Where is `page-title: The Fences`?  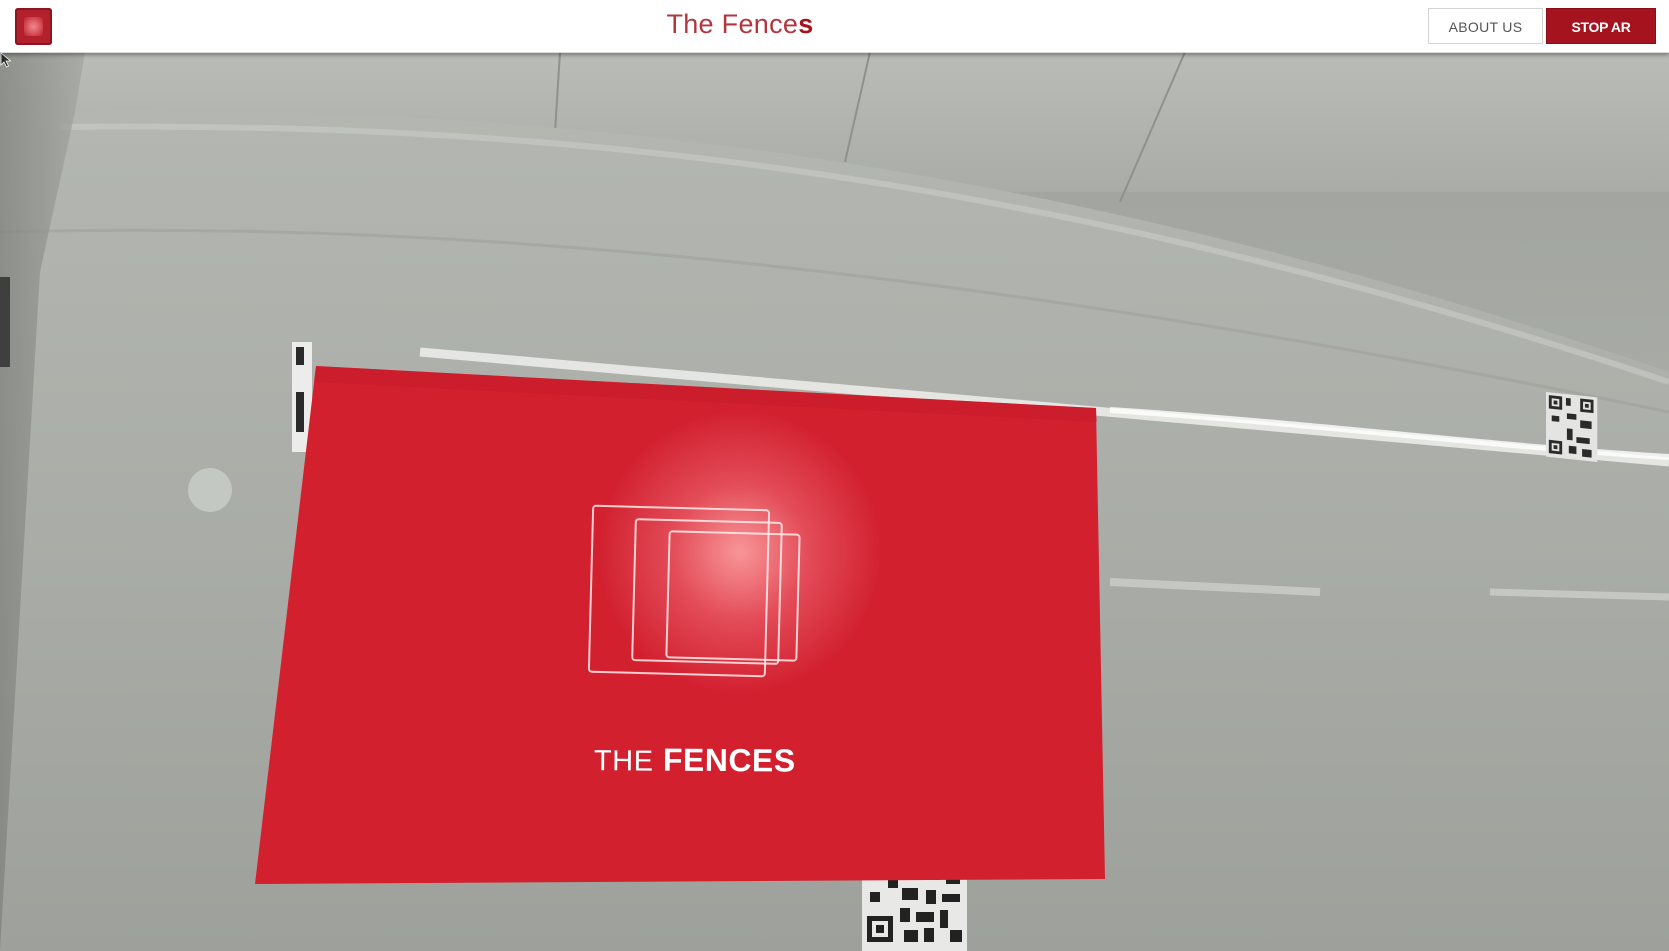
page-title: The Fences is located at coordinates (740, 24).